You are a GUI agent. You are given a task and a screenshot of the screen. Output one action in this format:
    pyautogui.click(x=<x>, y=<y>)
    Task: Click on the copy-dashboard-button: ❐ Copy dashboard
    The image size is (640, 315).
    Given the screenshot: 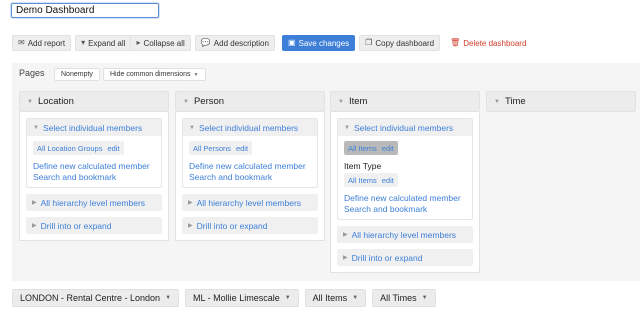 What is the action you would take?
    pyautogui.click(x=400, y=43)
    